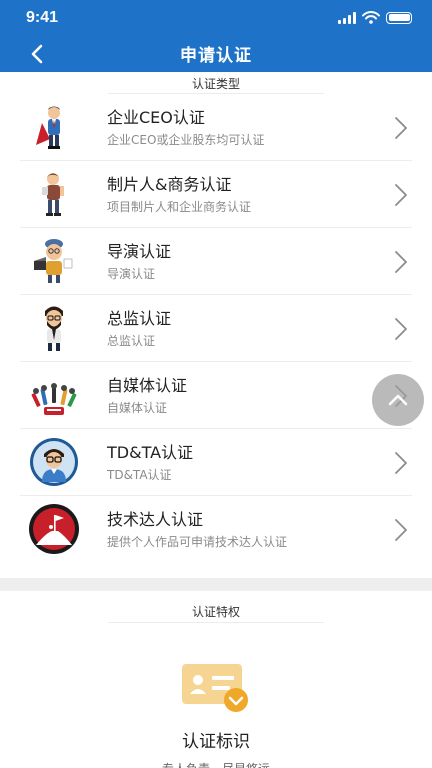 The height and width of the screenshot is (768, 432). What do you see at coordinates (155, 519) in the screenshot?
I see `item-title: 技术达人认证` at bounding box center [155, 519].